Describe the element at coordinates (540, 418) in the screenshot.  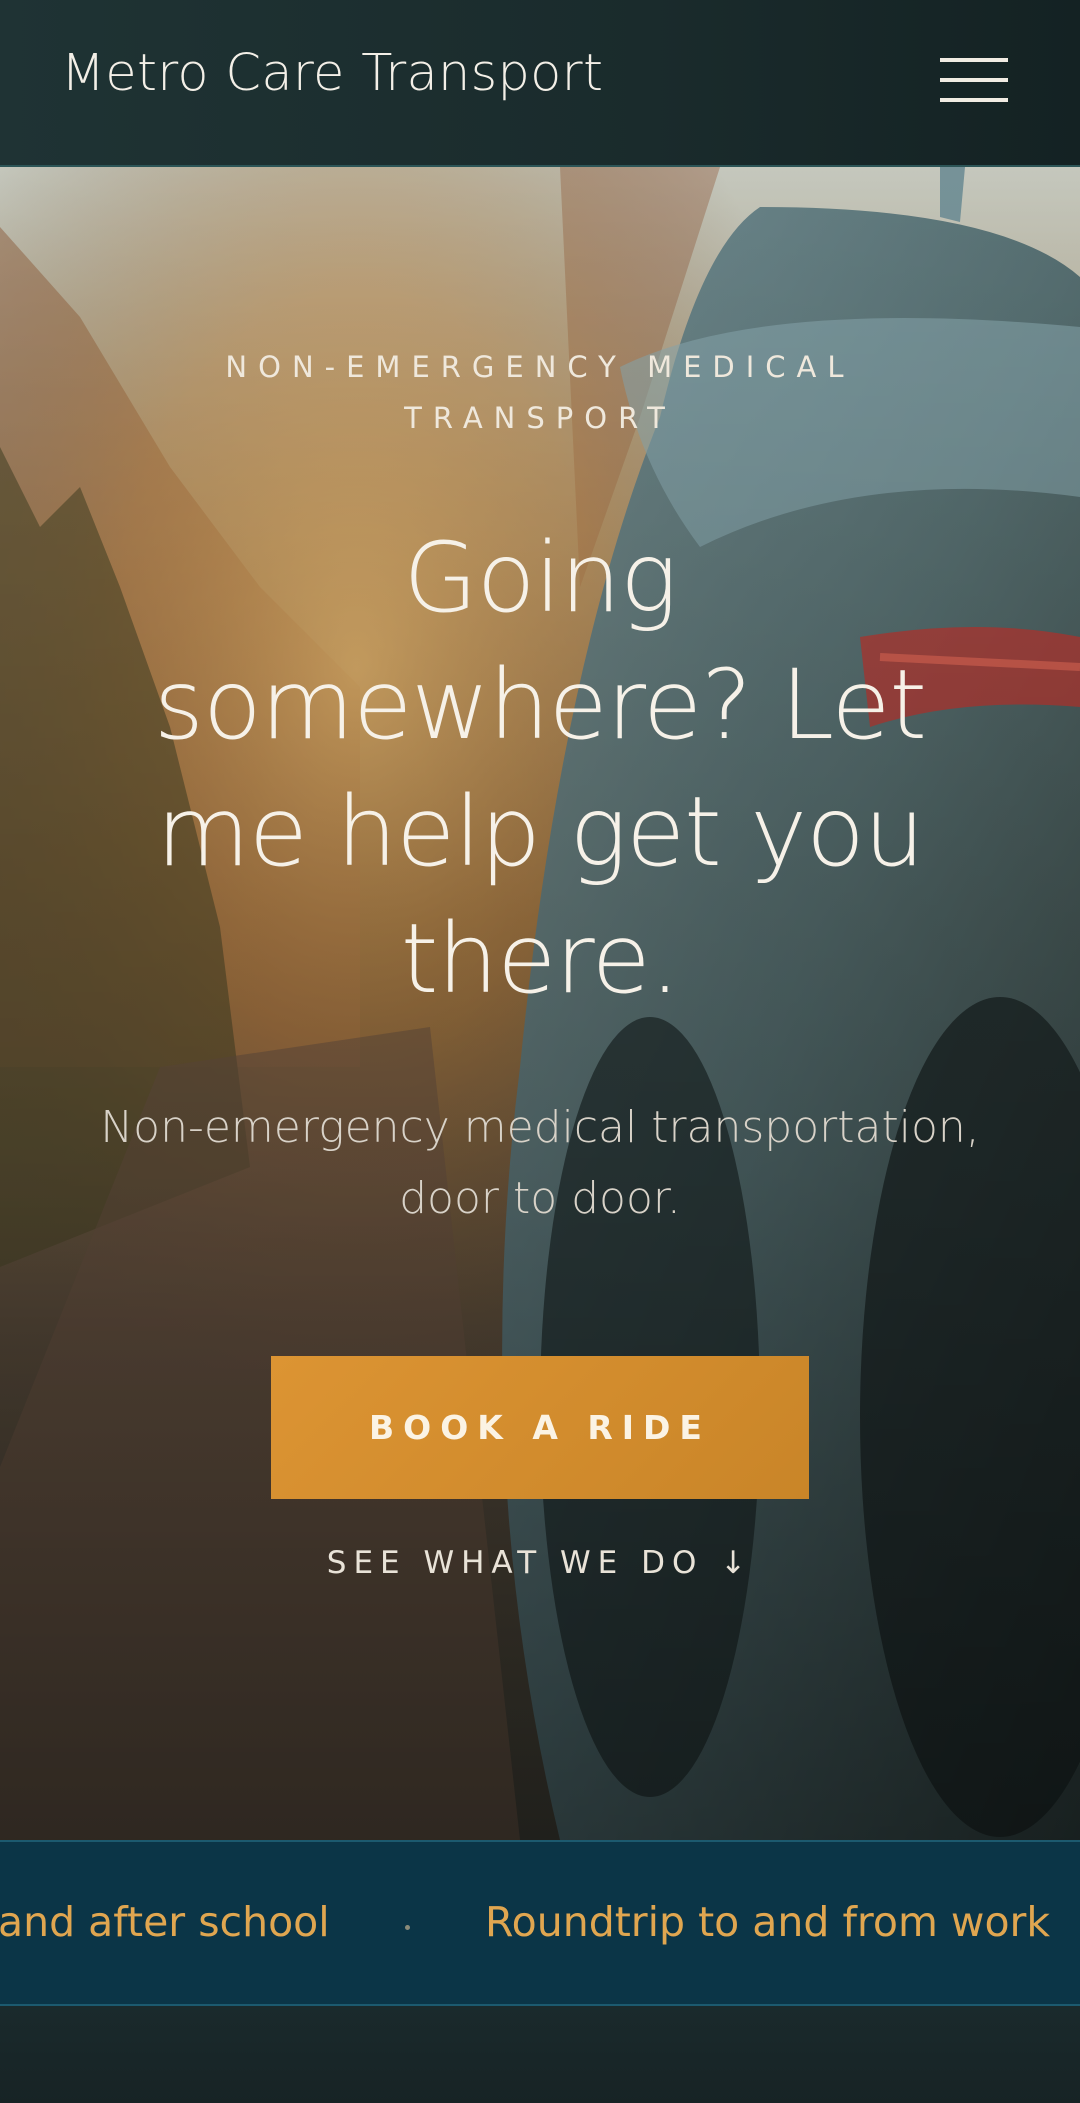
I see `hero-eyebrow-line: TRANSPORT` at that location.